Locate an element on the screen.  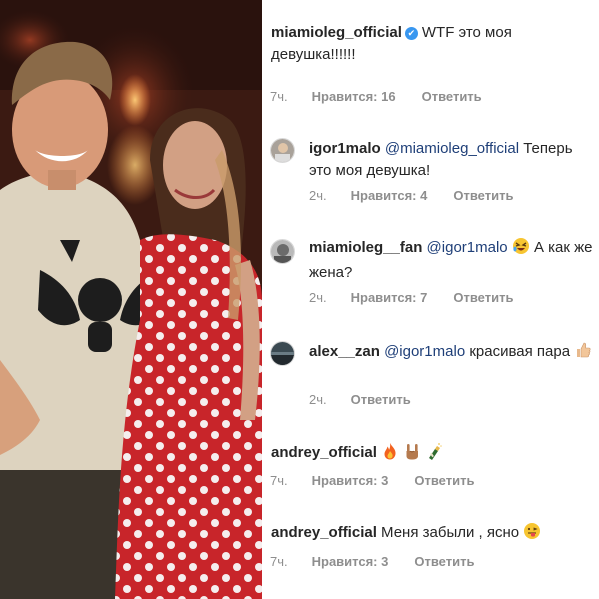
verified-badge-icon: ✔ is located at coordinates (411, 33).